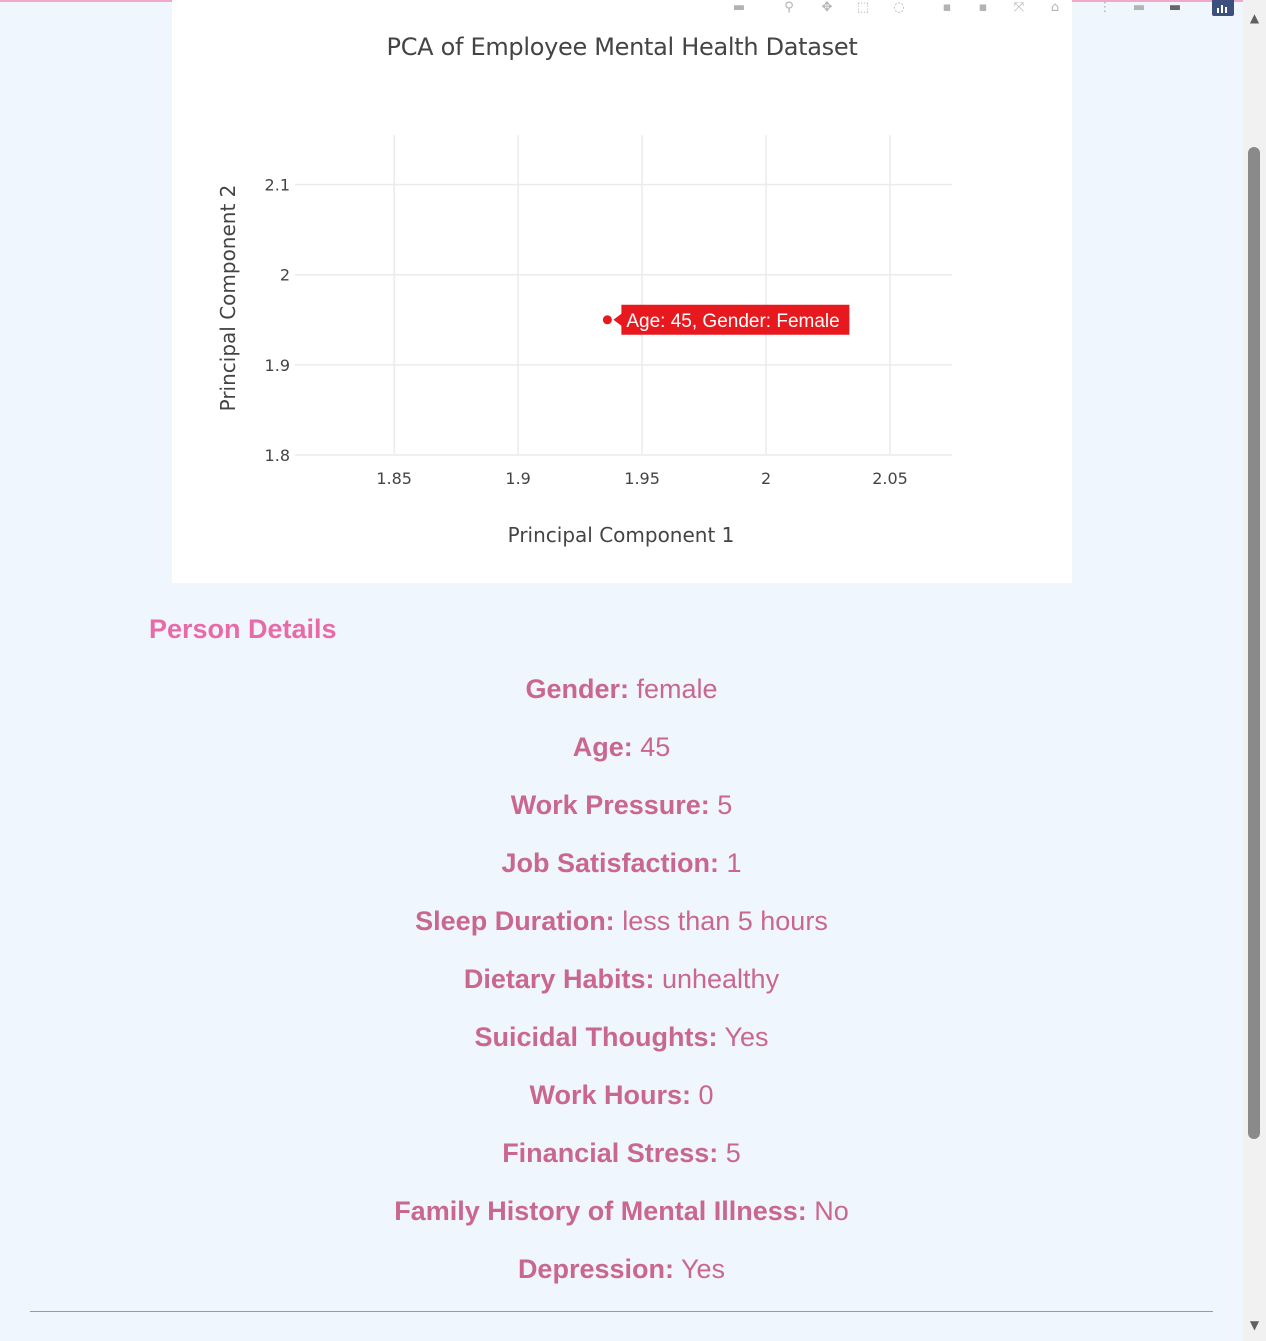  I want to click on detail-row: Dietary Habits: unhealthy, so click(621, 983).